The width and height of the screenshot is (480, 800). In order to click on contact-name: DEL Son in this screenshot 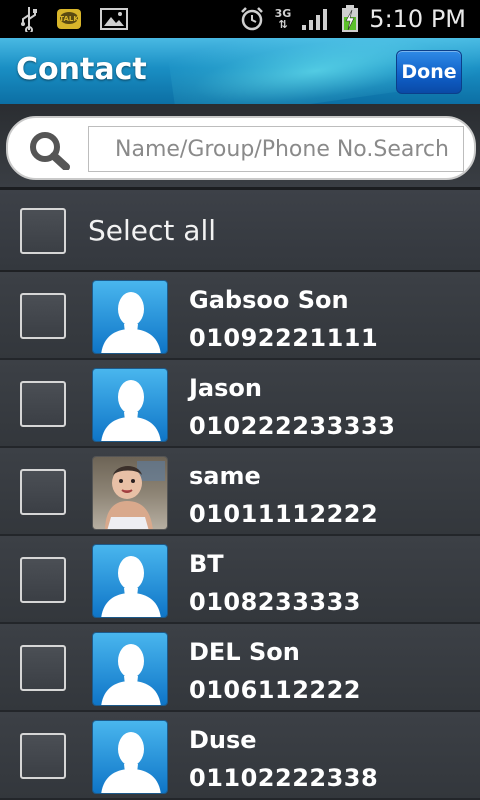, I will do `click(244, 652)`.